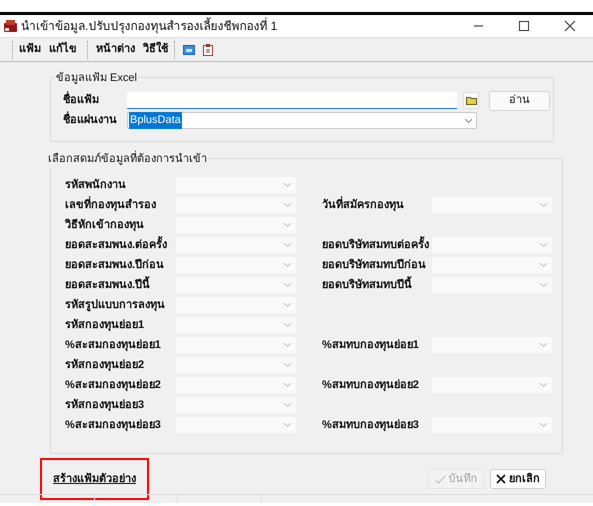 The width and height of the screenshot is (593, 506). I want to click on folder-icon, so click(471, 100).